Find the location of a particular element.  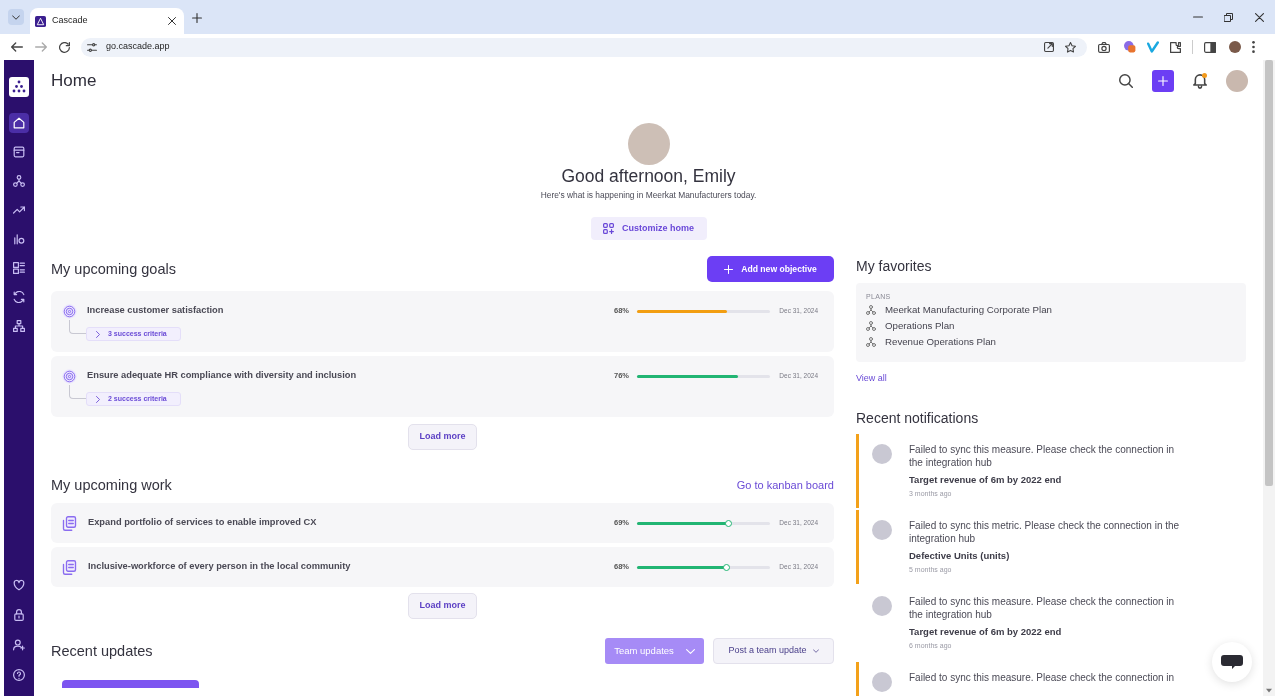

section-title: Recent notifications is located at coordinates (918, 418).